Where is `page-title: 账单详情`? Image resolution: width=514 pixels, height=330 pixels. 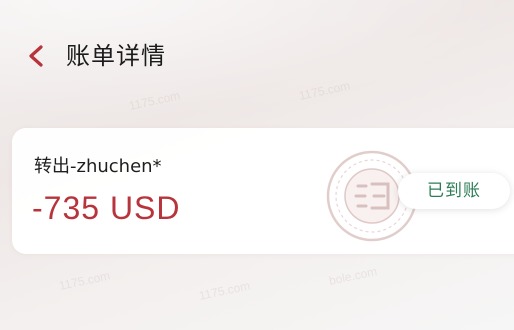 page-title: 账单详情 is located at coordinates (116, 56).